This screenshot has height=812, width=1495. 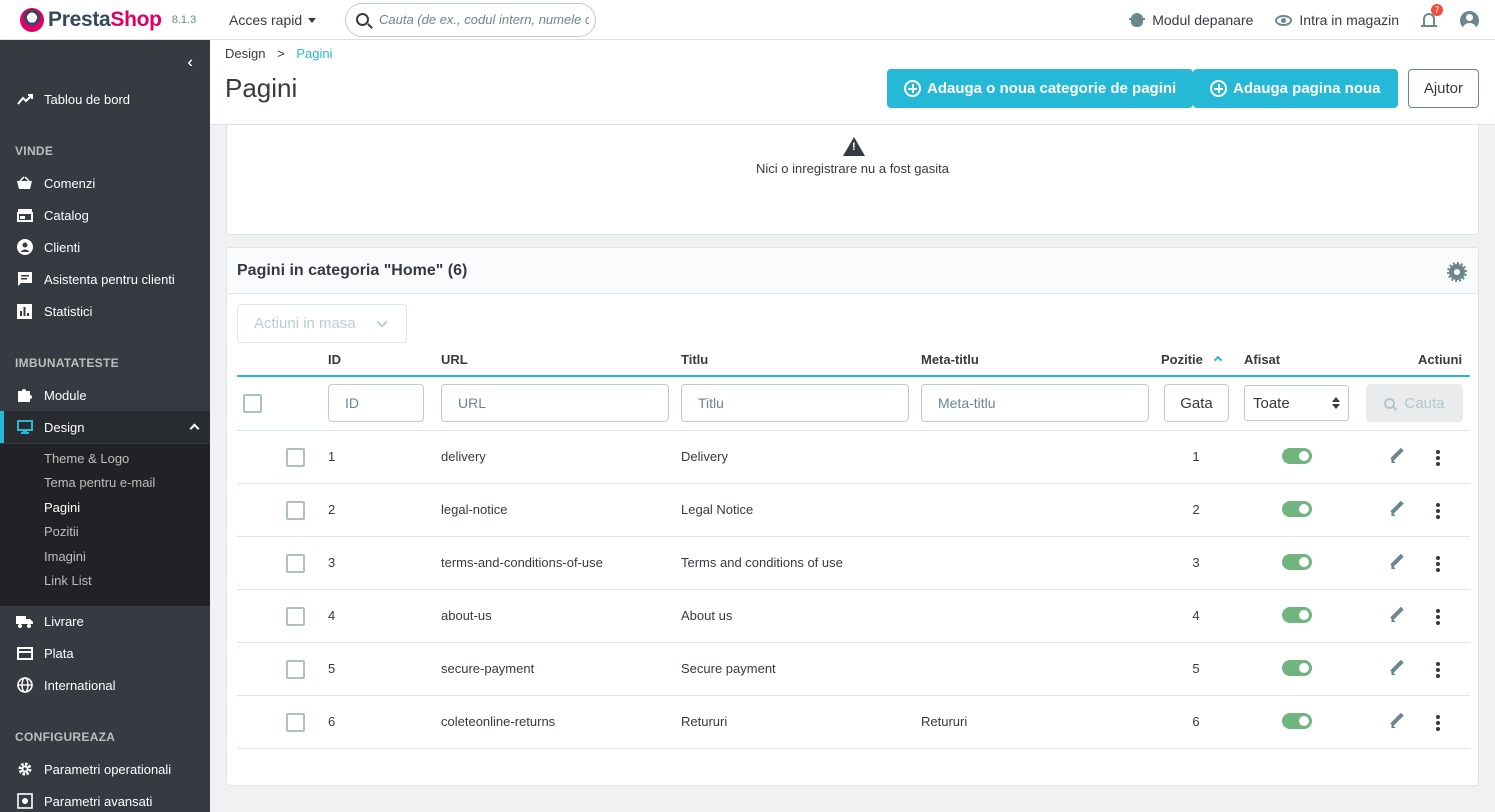 What do you see at coordinates (1191, 20) in the screenshot?
I see `debug-mode-link: Modul depanare` at bounding box center [1191, 20].